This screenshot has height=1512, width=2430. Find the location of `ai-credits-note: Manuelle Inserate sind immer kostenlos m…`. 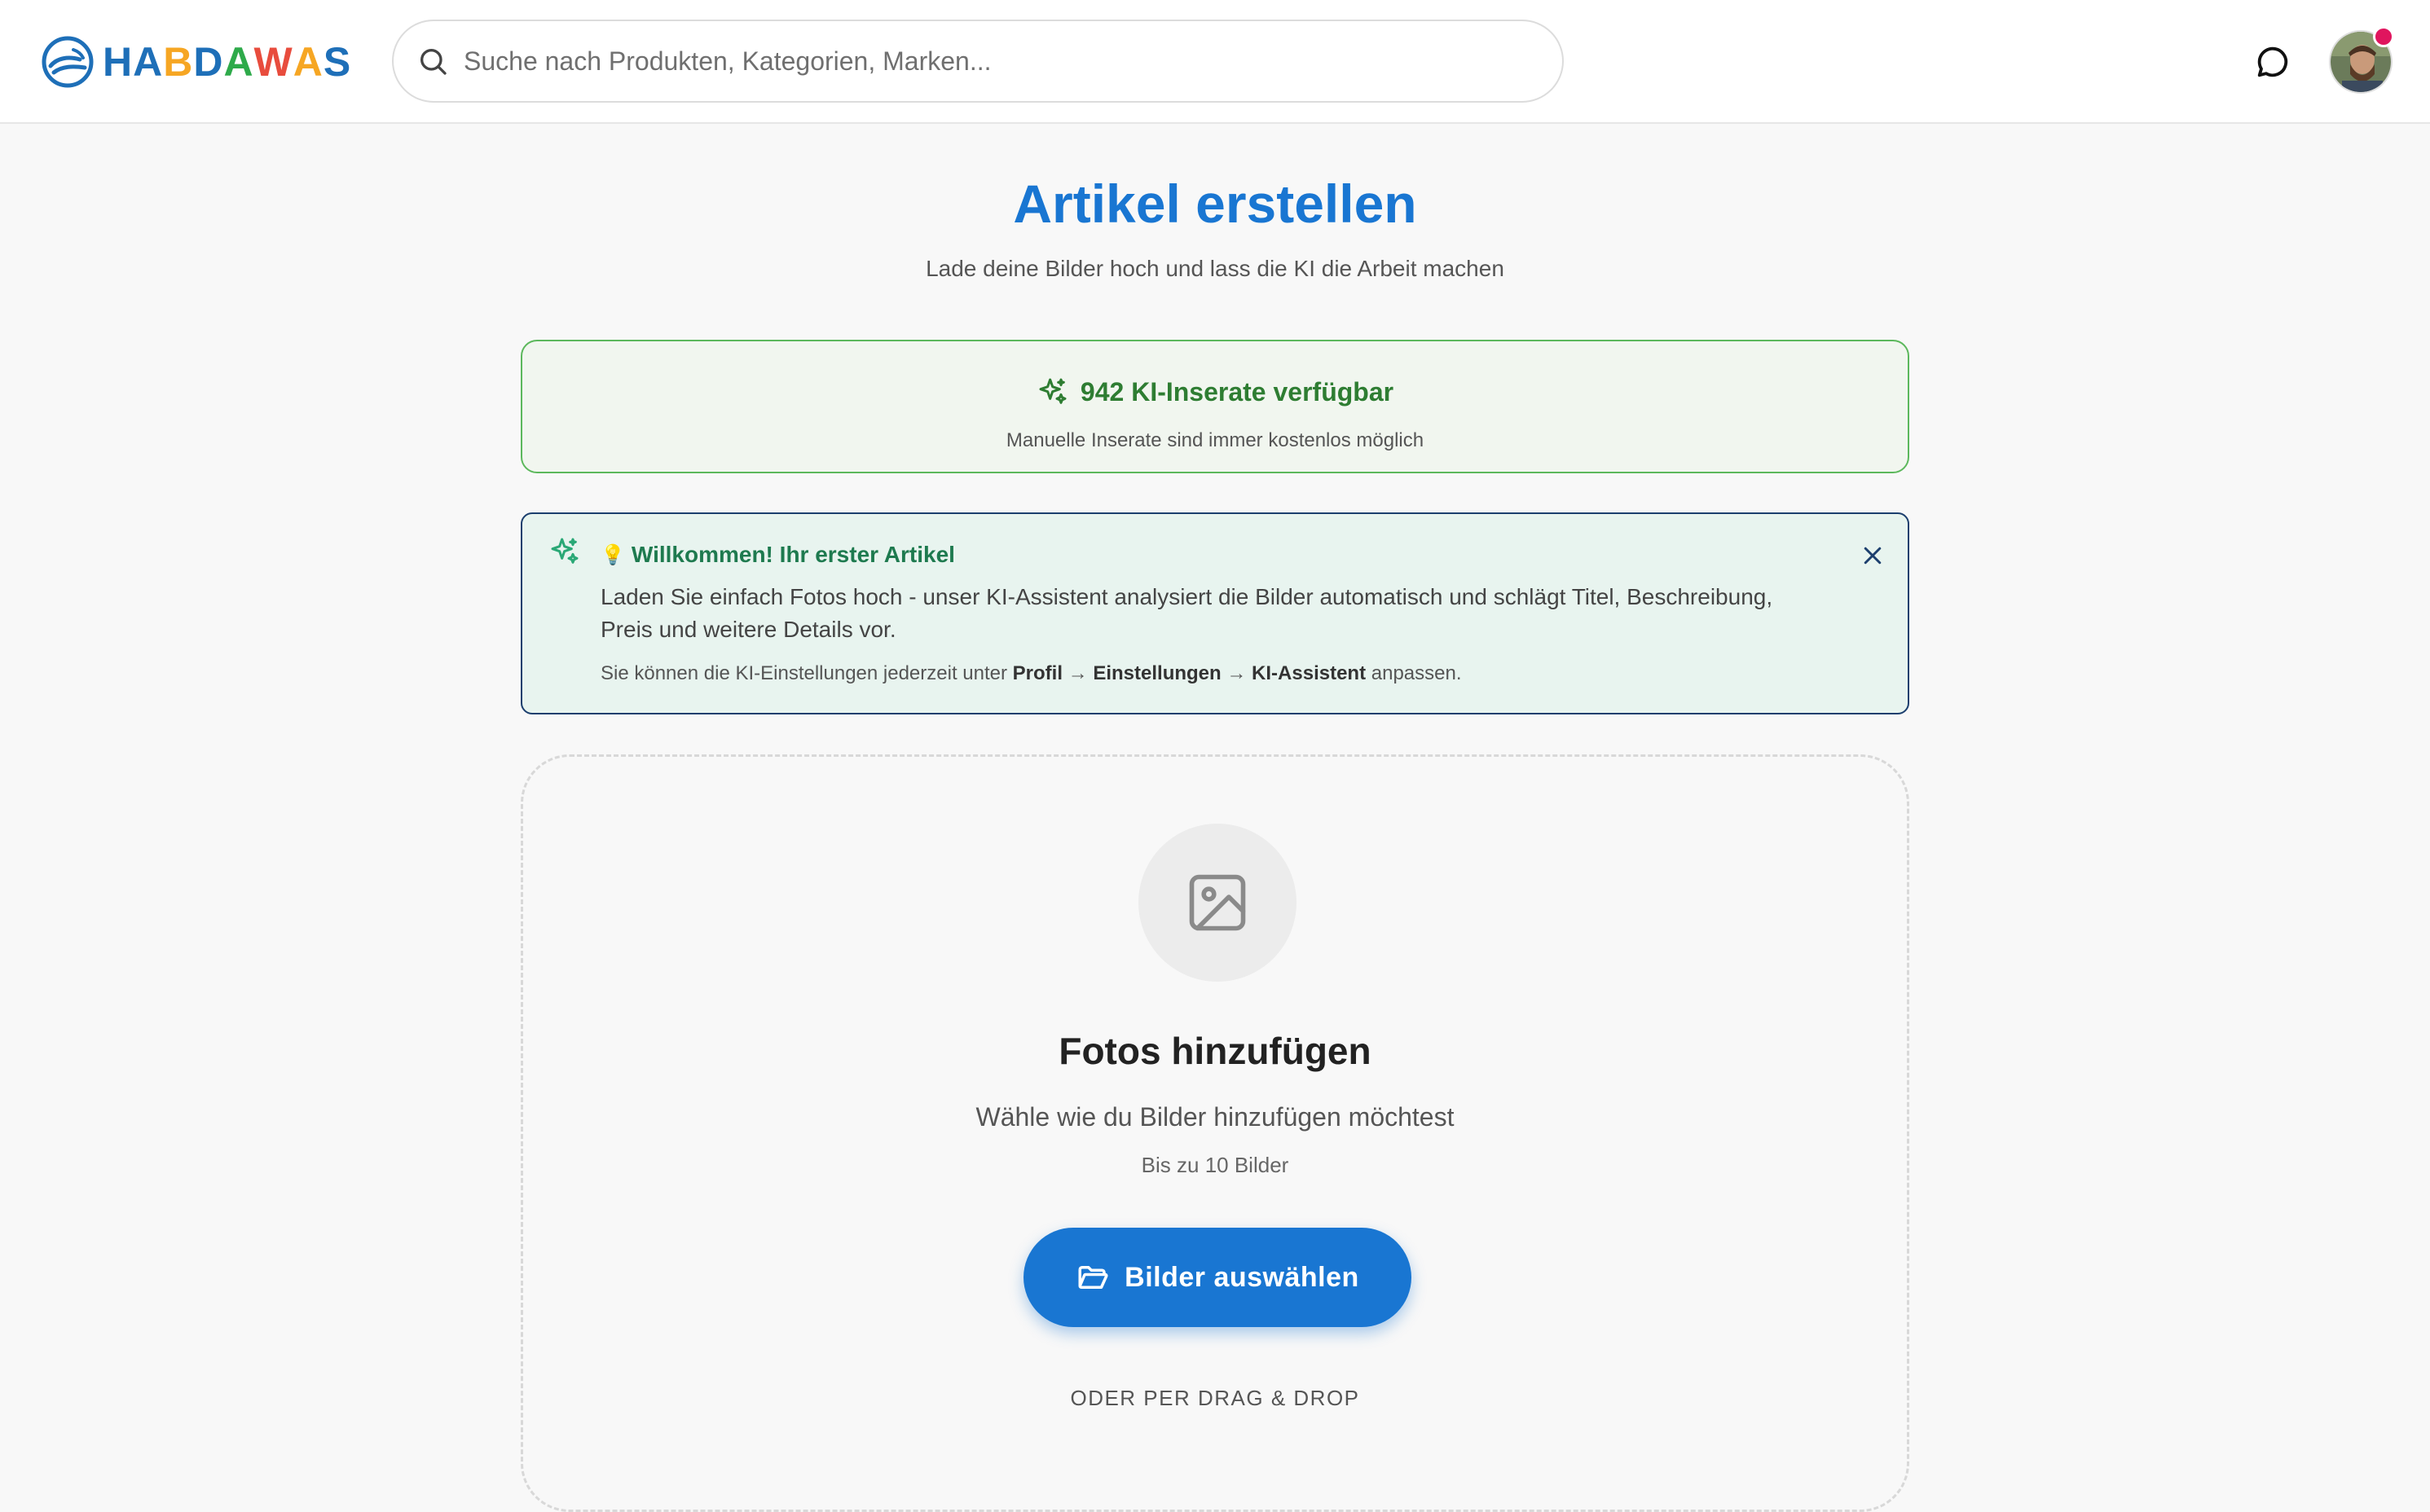

ai-credits-note: Manuelle Inserate sind immer kostenlos m… is located at coordinates (1215, 440).